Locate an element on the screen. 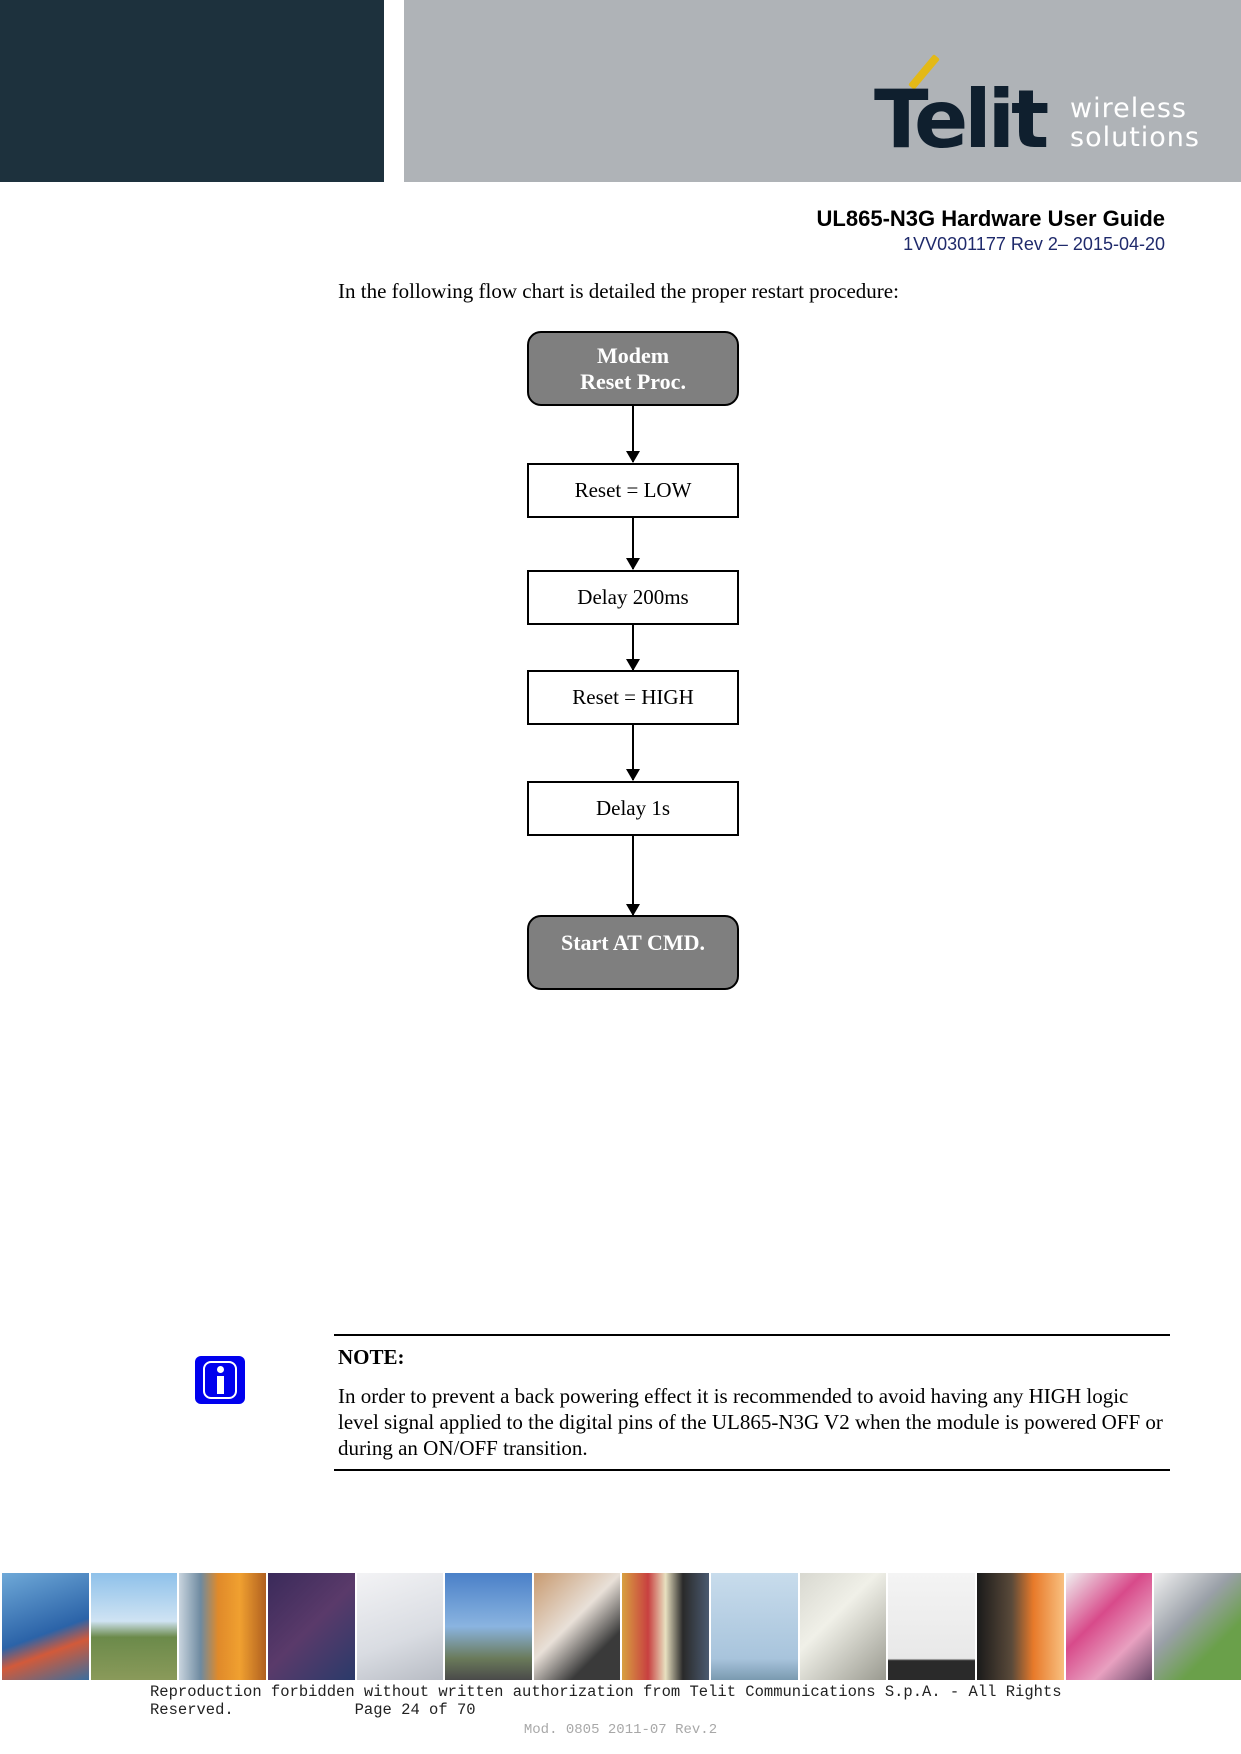  note-top-rule is located at coordinates (752, 1335).